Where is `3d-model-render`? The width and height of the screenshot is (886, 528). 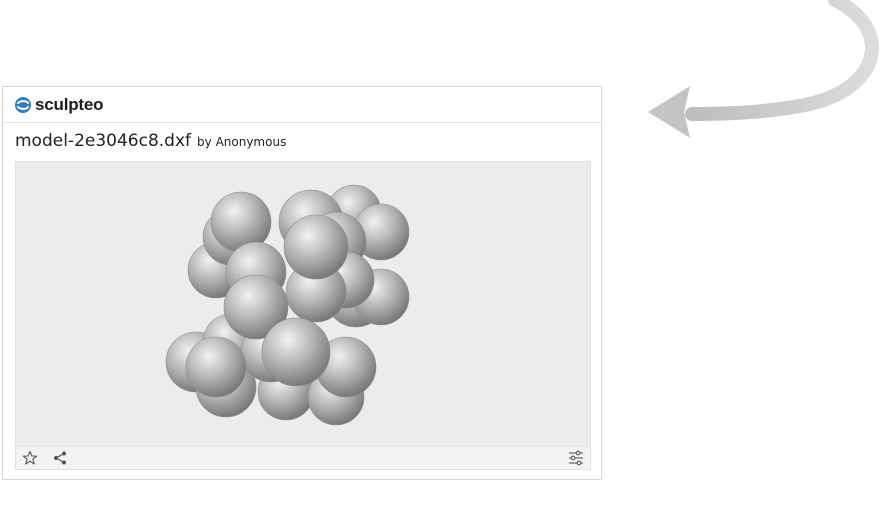 3d-model-render is located at coordinates (287, 305).